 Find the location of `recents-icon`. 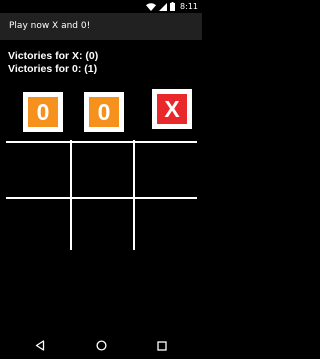

recents-icon is located at coordinates (162, 345).